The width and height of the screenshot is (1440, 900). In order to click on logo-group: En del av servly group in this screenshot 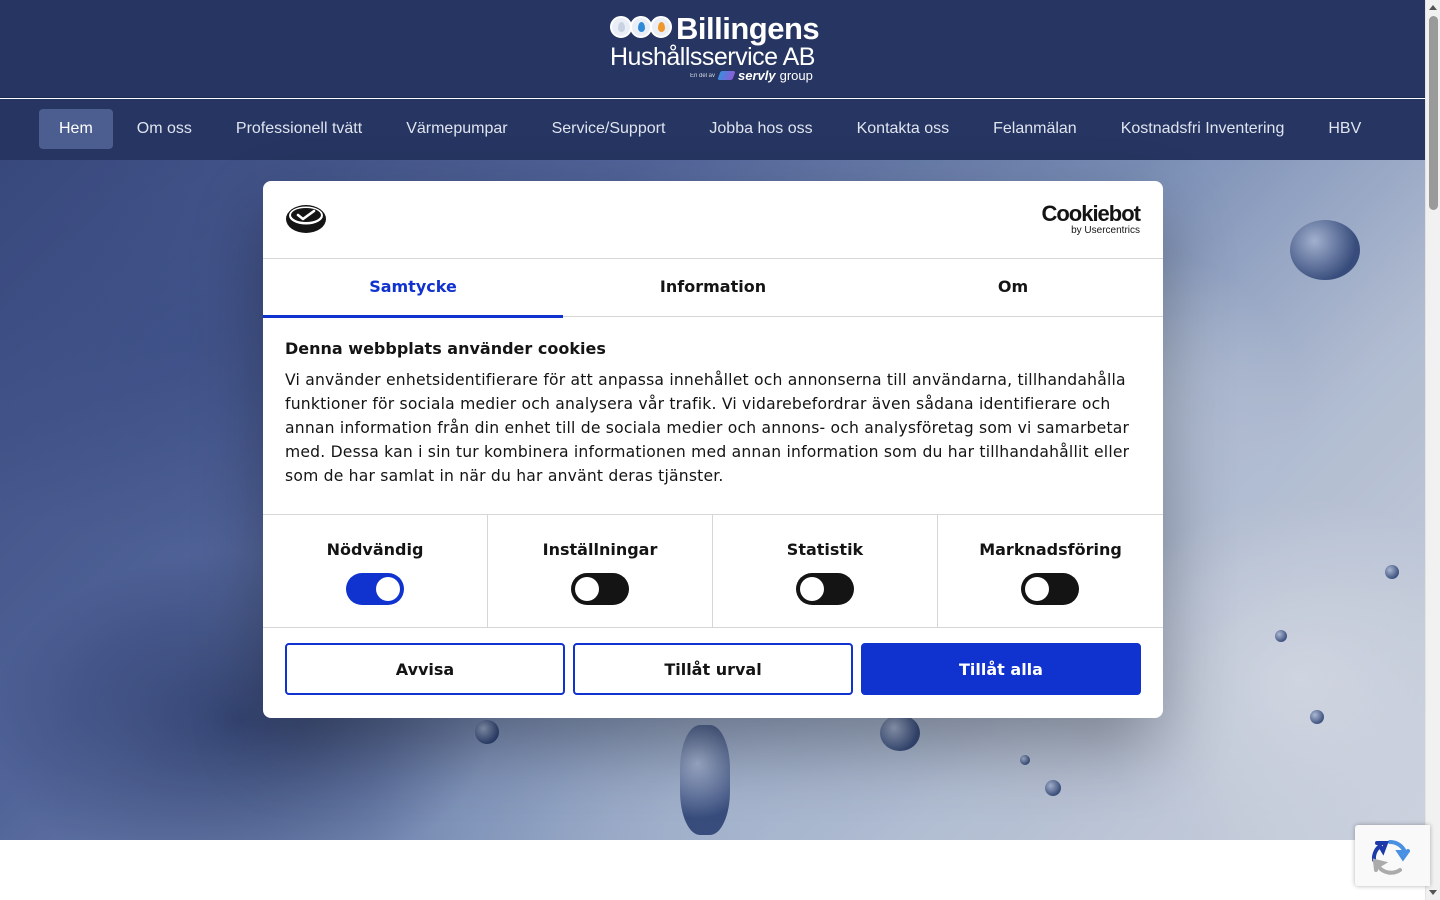, I will do `click(751, 75)`.